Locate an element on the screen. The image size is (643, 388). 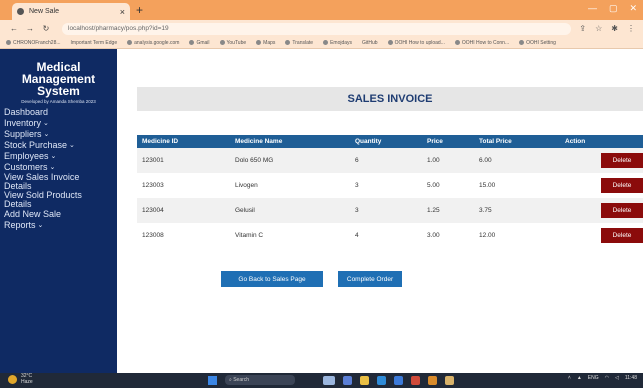
chat-icon is located at coordinates (347, 380).